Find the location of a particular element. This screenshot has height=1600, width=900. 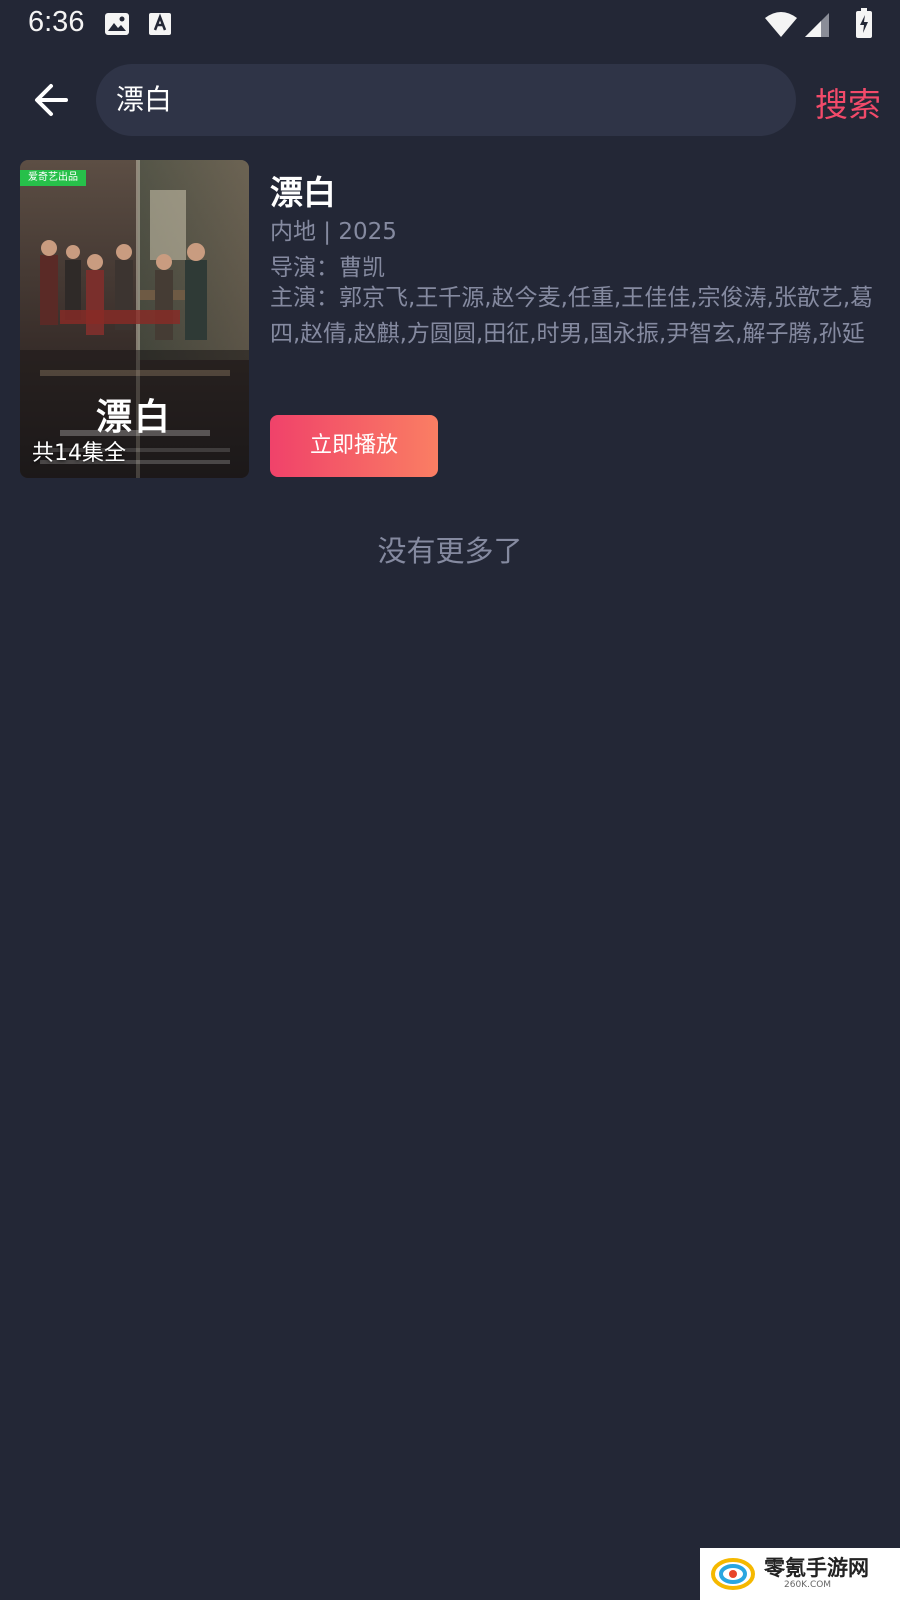

episode-count: 共14集全 is located at coordinates (79, 453).